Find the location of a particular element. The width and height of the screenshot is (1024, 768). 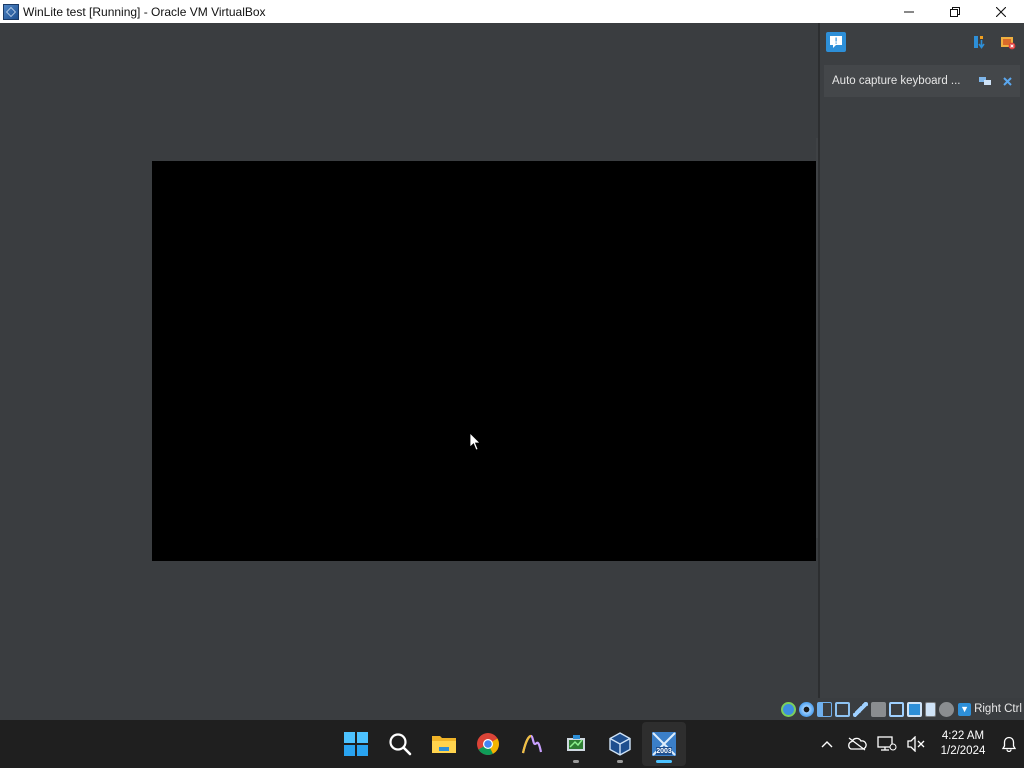

audio-status-icon is located at coordinates (825, 709).